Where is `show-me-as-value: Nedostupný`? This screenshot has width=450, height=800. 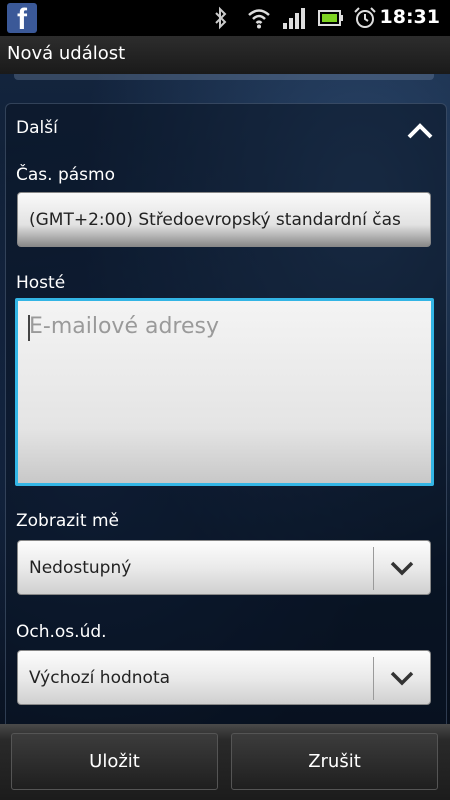
show-me-as-value: Nedostupný is located at coordinates (80, 568).